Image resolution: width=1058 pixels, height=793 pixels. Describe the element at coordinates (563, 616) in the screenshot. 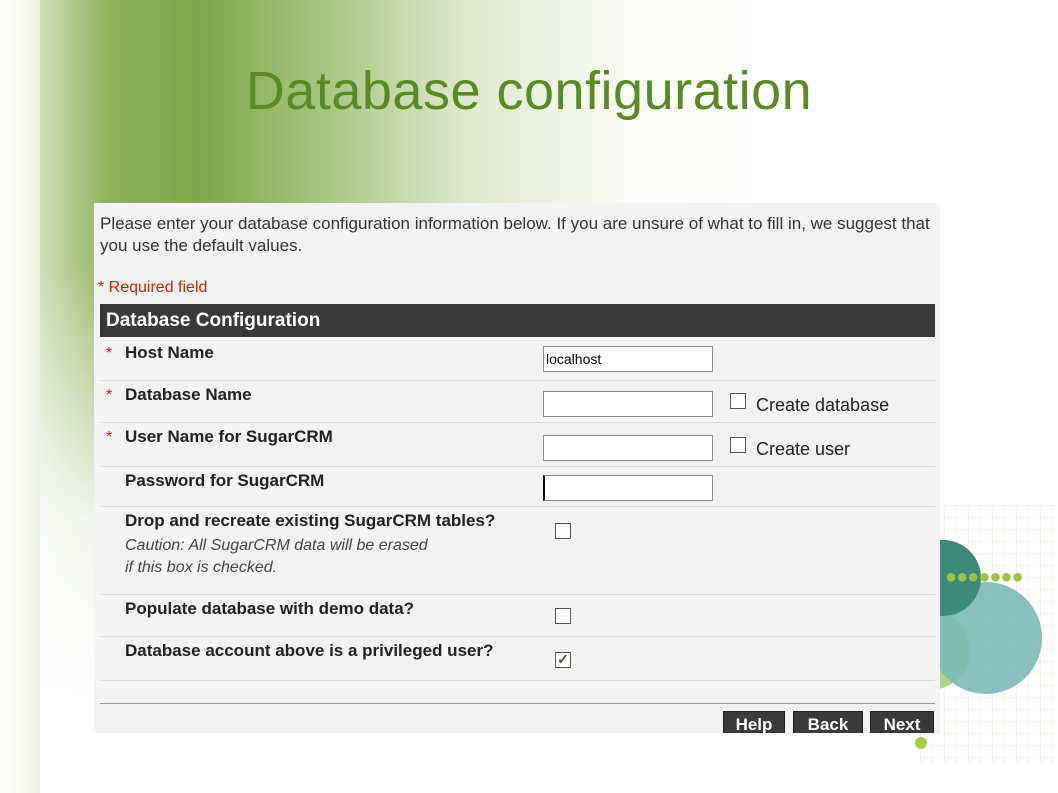

I see `demo-data-checkbox` at that location.